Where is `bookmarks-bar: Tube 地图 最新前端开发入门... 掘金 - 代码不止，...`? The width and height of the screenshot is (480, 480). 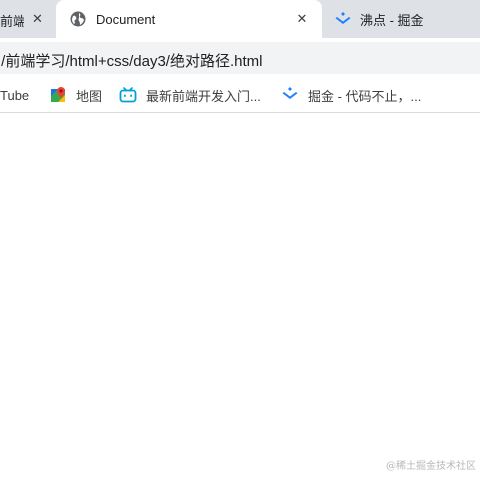
bookmarks-bar: Tube 地图 最新前端开发入门... 掘金 - 代码不止，... is located at coordinates (240, 95).